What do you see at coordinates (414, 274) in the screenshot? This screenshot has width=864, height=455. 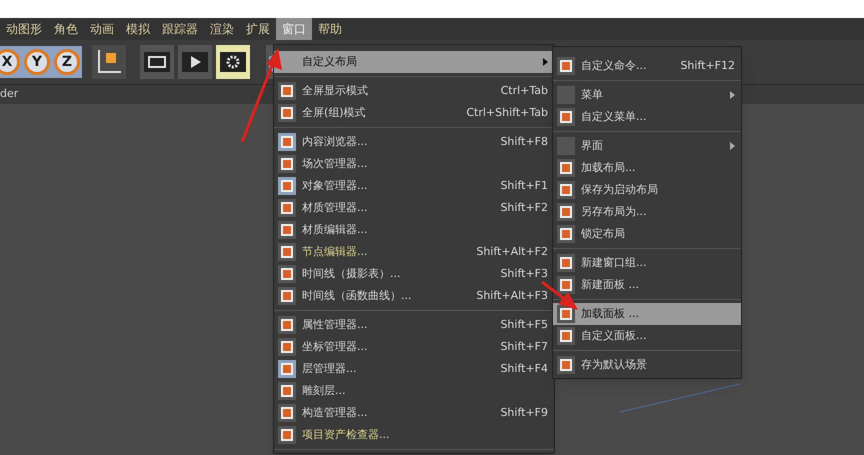 I see `menu-item: 时间线（摄影表）... Shift+F3` at bounding box center [414, 274].